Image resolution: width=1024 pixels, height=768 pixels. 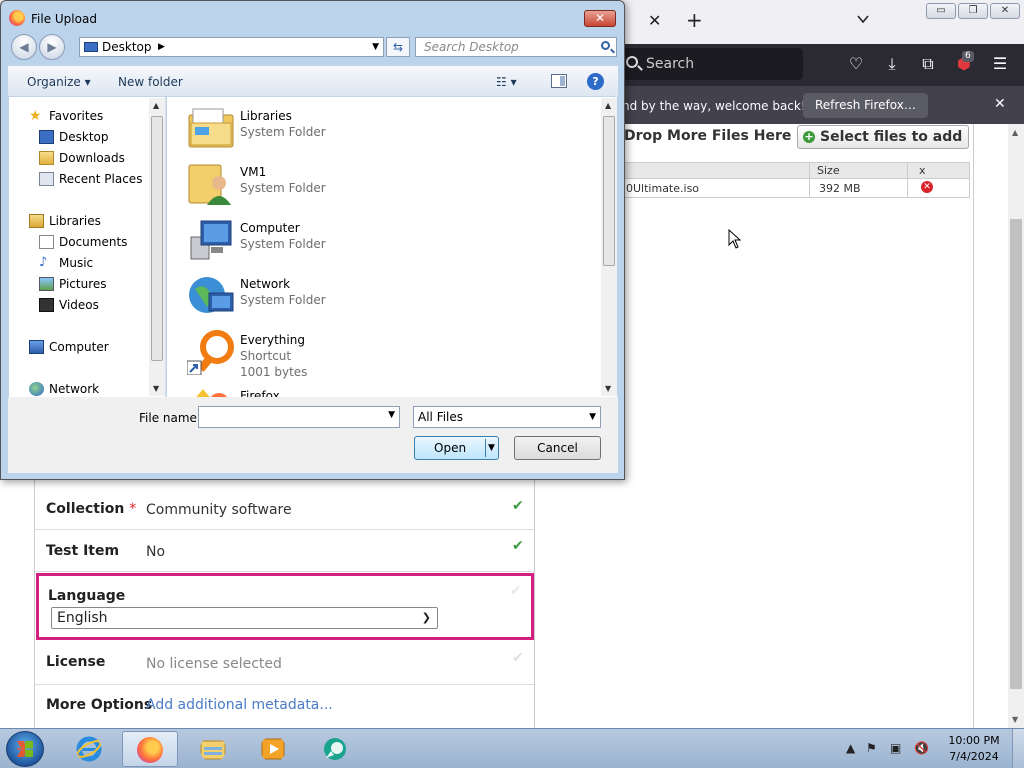 I want to click on list-item: VM1 System Folder, so click(x=392, y=184).